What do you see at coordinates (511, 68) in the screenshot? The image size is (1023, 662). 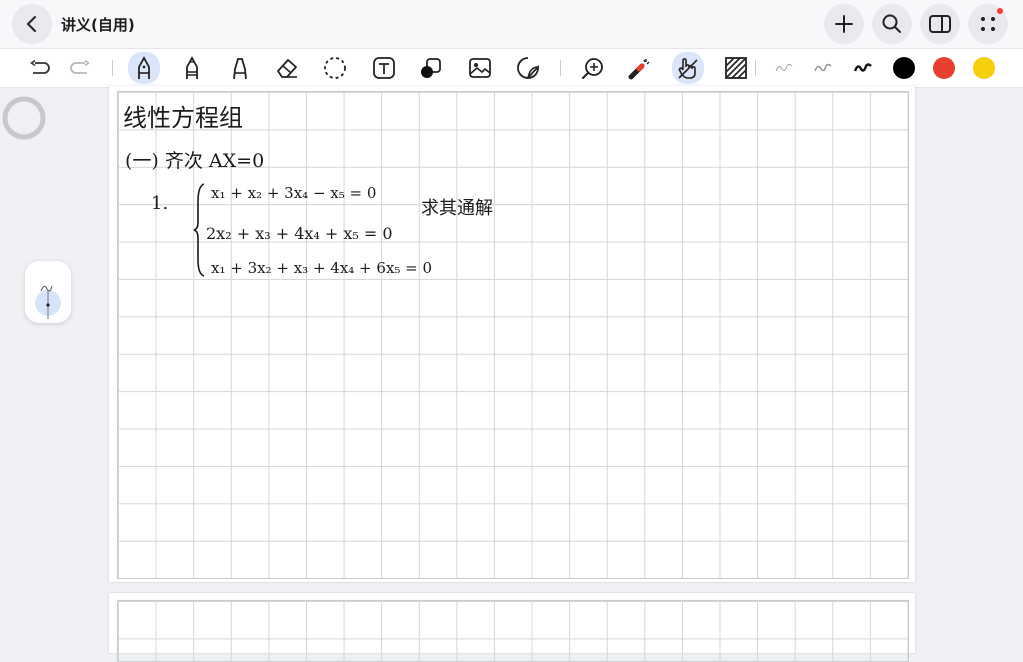 I see `tool-bar` at bounding box center [511, 68].